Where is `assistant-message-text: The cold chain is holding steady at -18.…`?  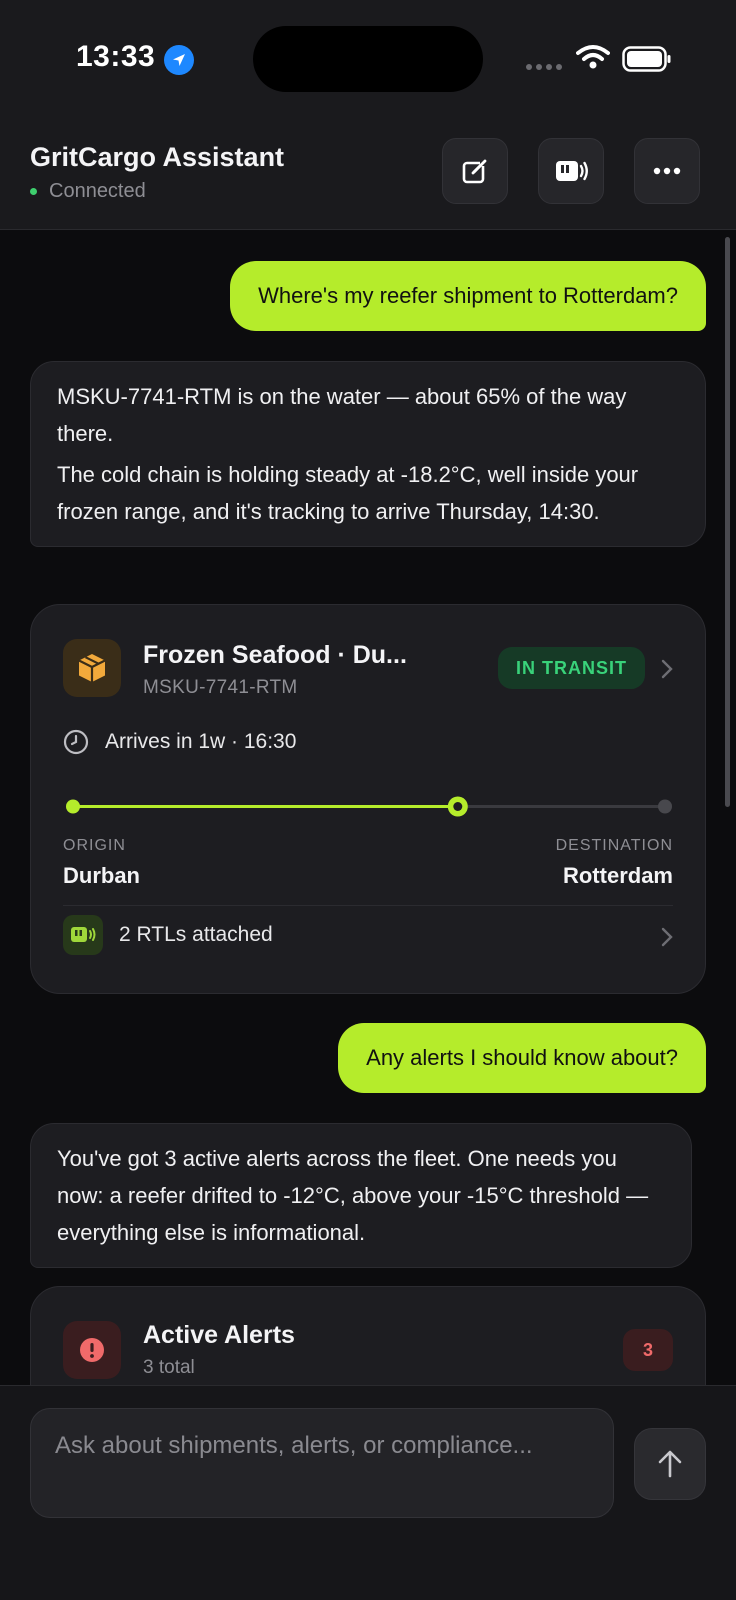 assistant-message-text: The cold chain is holding steady at -18.… is located at coordinates (348, 493).